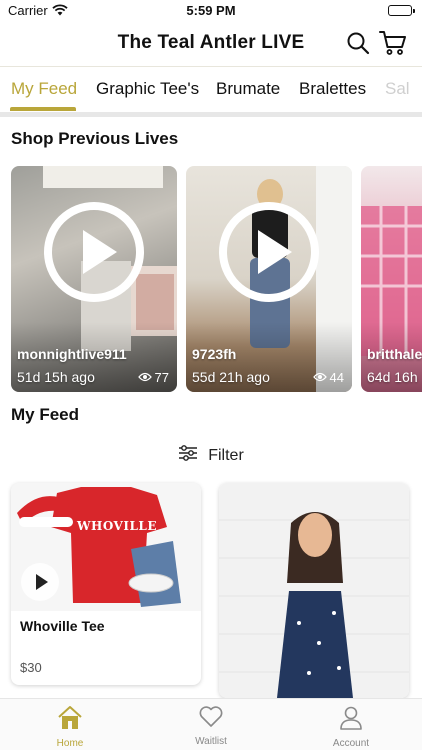  What do you see at coordinates (106, 547) in the screenshot?
I see `product-image: WHOVILLE` at bounding box center [106, 547].